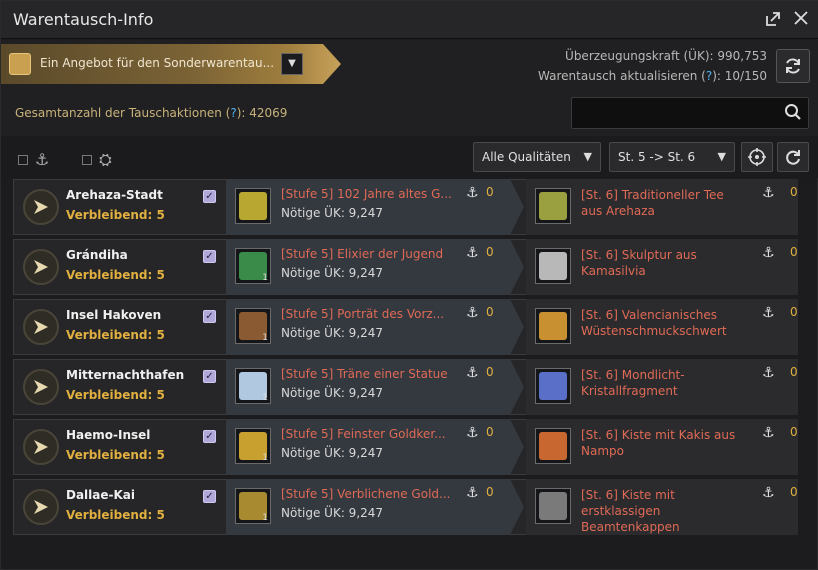  I want to click on refresh-stat-prefix: Warentausch aktualisieren (, so click(622, 76).